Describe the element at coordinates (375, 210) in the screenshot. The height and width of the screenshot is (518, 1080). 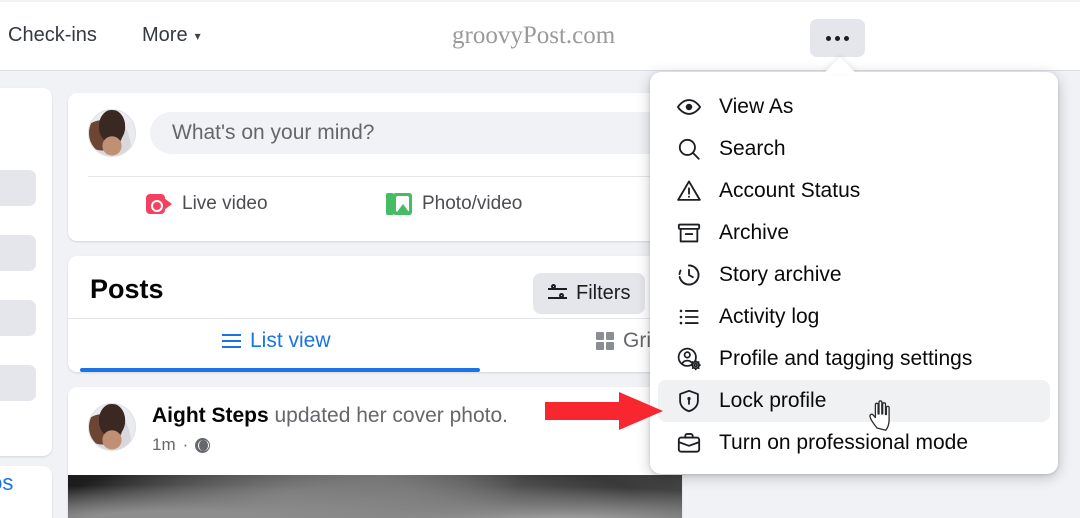
I see `composer-actions: Live video Photo/video` at that location.